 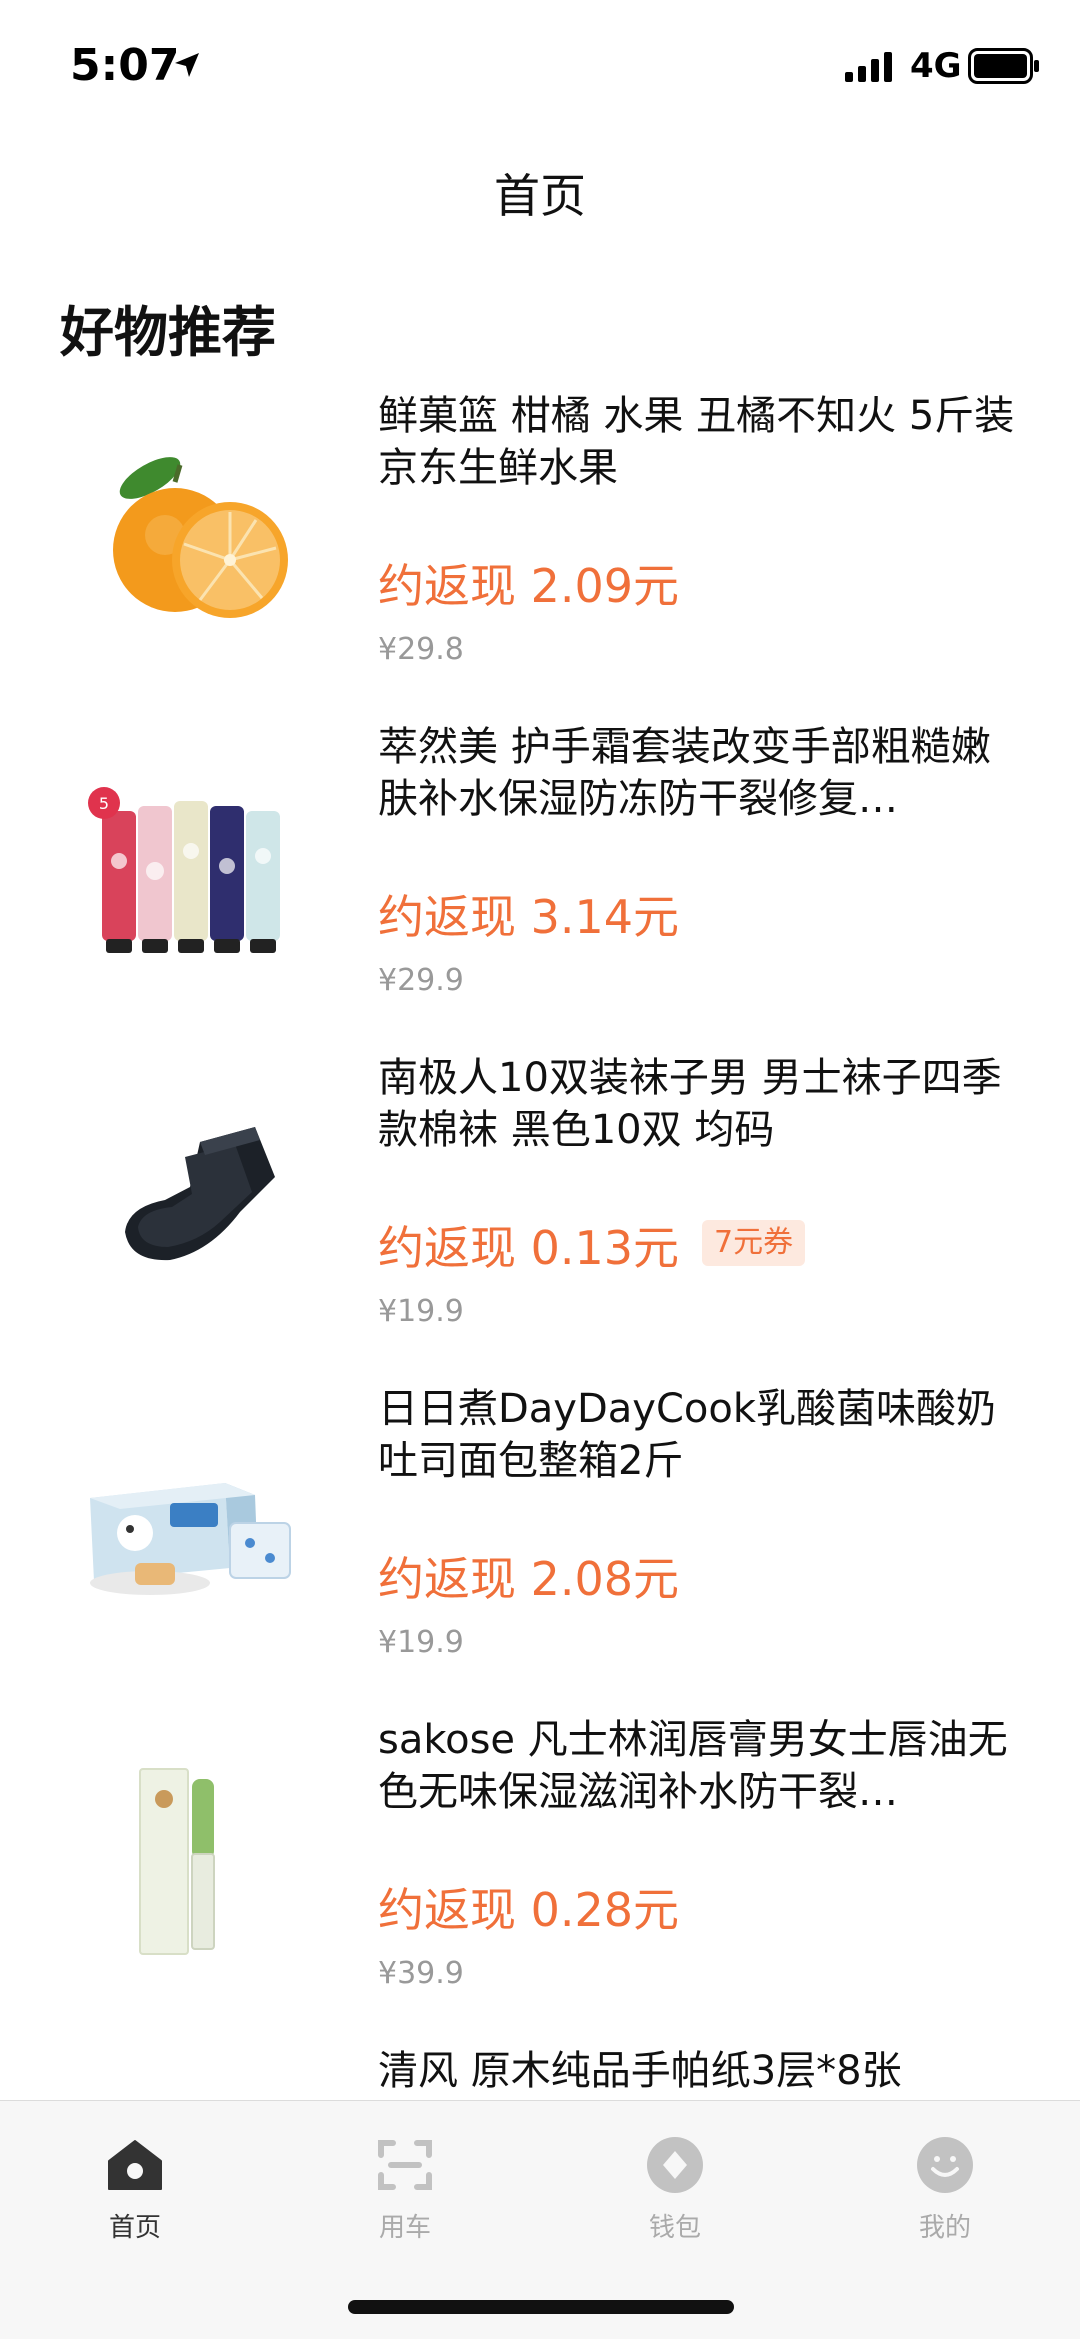 I want to click on product-title: 日日煮DayDayCook乳酸菌味酸奶吐司面包整箱2斤, so click(x=687, y=1435).